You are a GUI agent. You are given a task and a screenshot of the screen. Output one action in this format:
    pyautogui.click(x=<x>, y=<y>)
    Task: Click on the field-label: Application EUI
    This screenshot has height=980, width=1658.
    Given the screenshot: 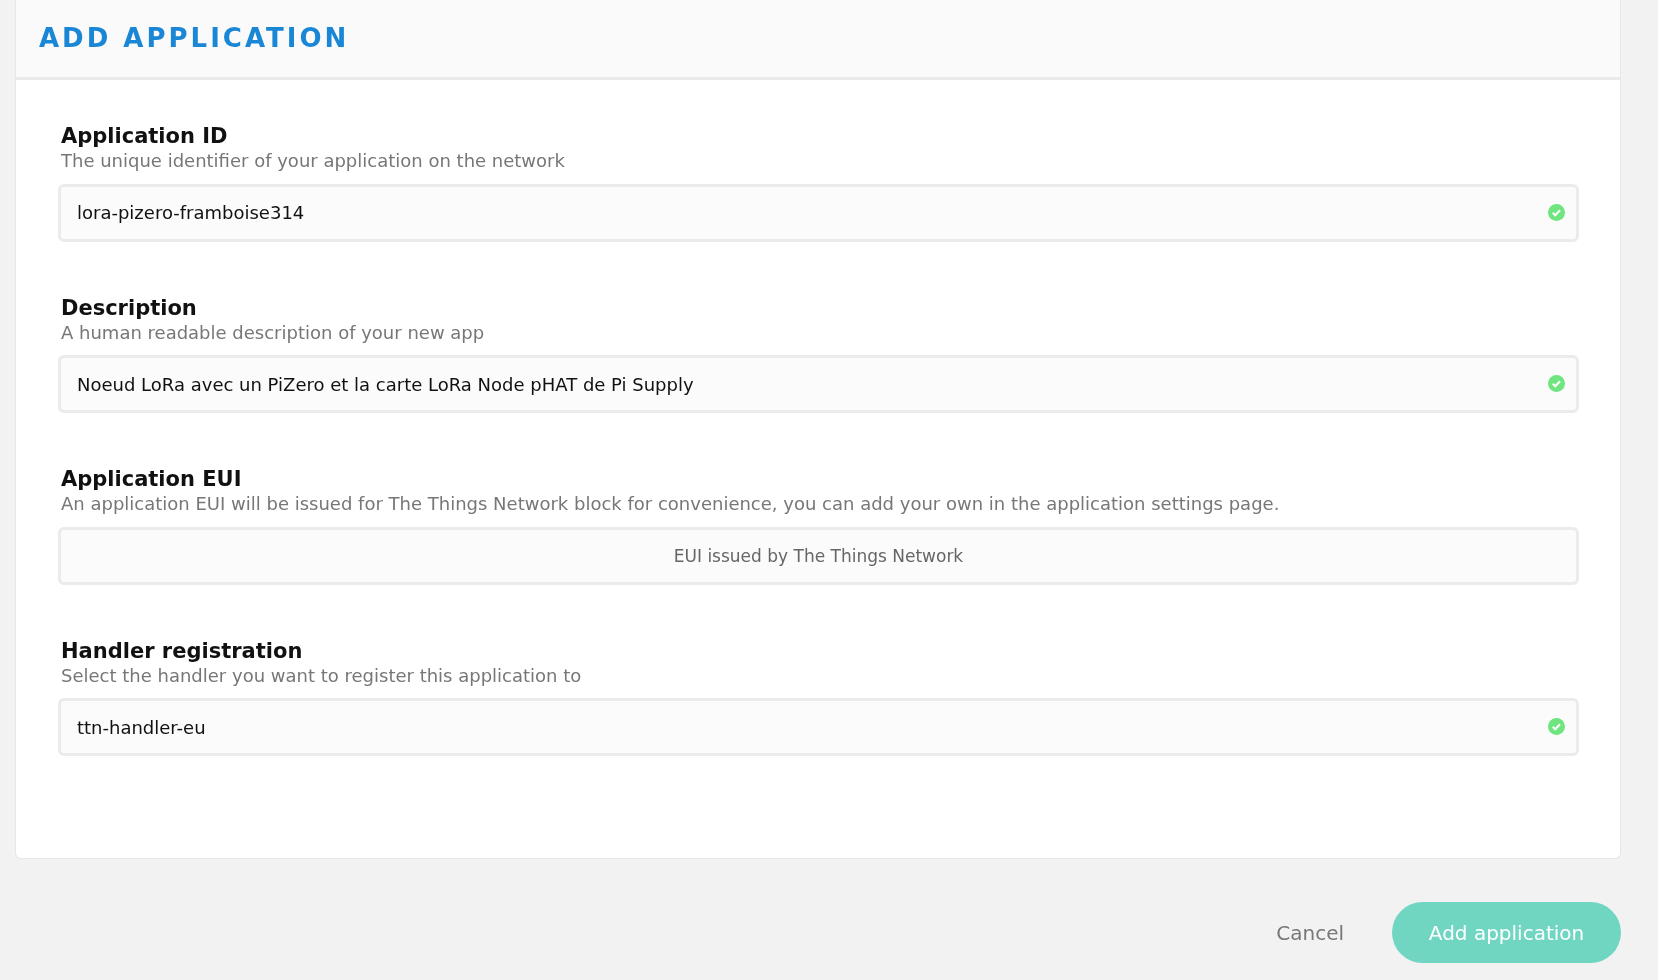 What is the action you would take?
    pyautogui.click(x=152, y=480)
    